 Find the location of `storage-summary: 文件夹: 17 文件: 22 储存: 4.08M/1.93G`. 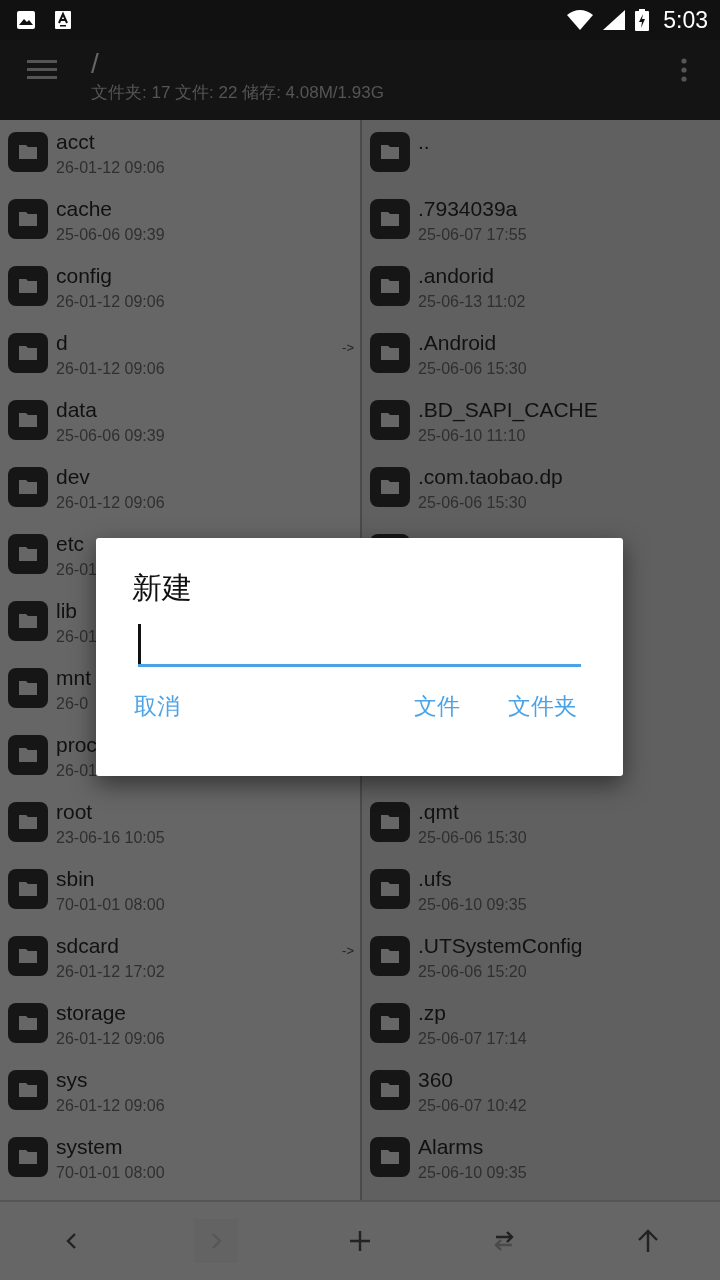

storage-summary: 文件夹: 17 文件: 22 储存: 4.08M/1.93G is located at coordinates (238, 93).